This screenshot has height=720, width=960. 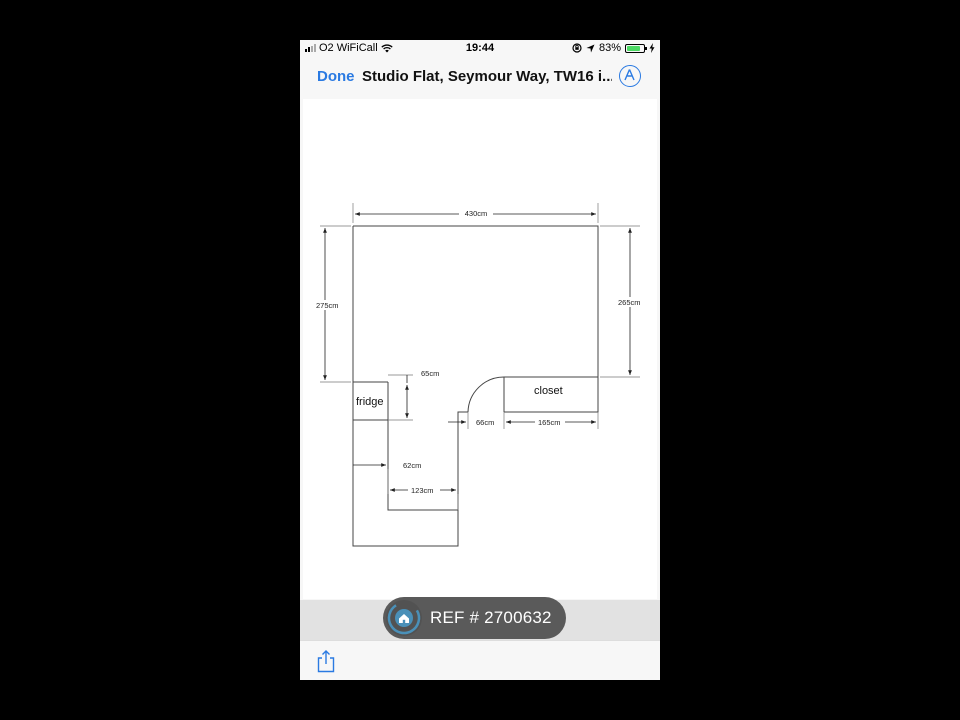 What do you see at coordinates (480, 660) in the screenshot?
I see `bottom-toolbar` at bounding box center [480, 660].